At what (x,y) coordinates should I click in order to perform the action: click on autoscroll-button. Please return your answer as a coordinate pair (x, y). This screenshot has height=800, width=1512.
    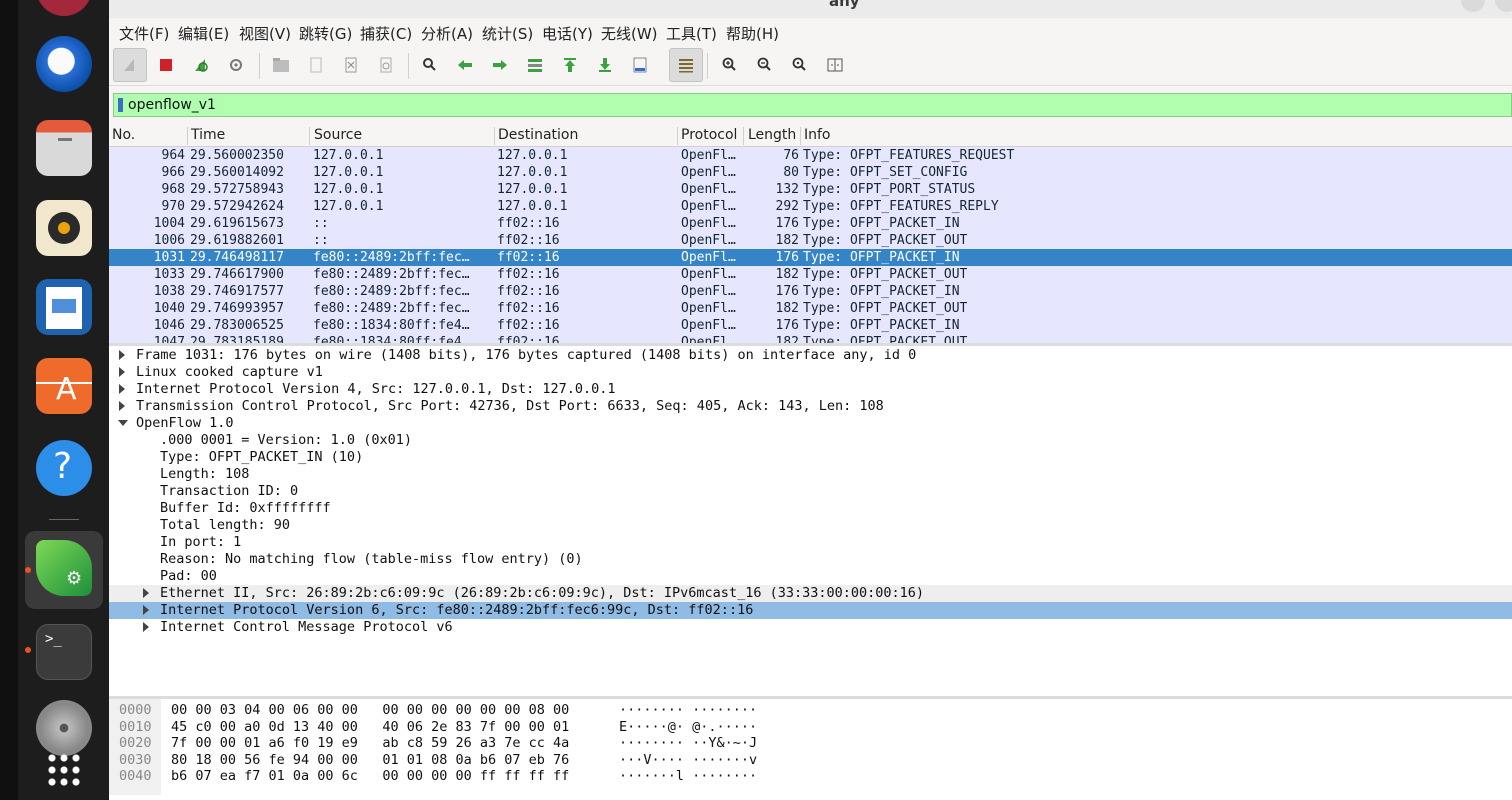
    Looking at the image, I should click on (640, 65).